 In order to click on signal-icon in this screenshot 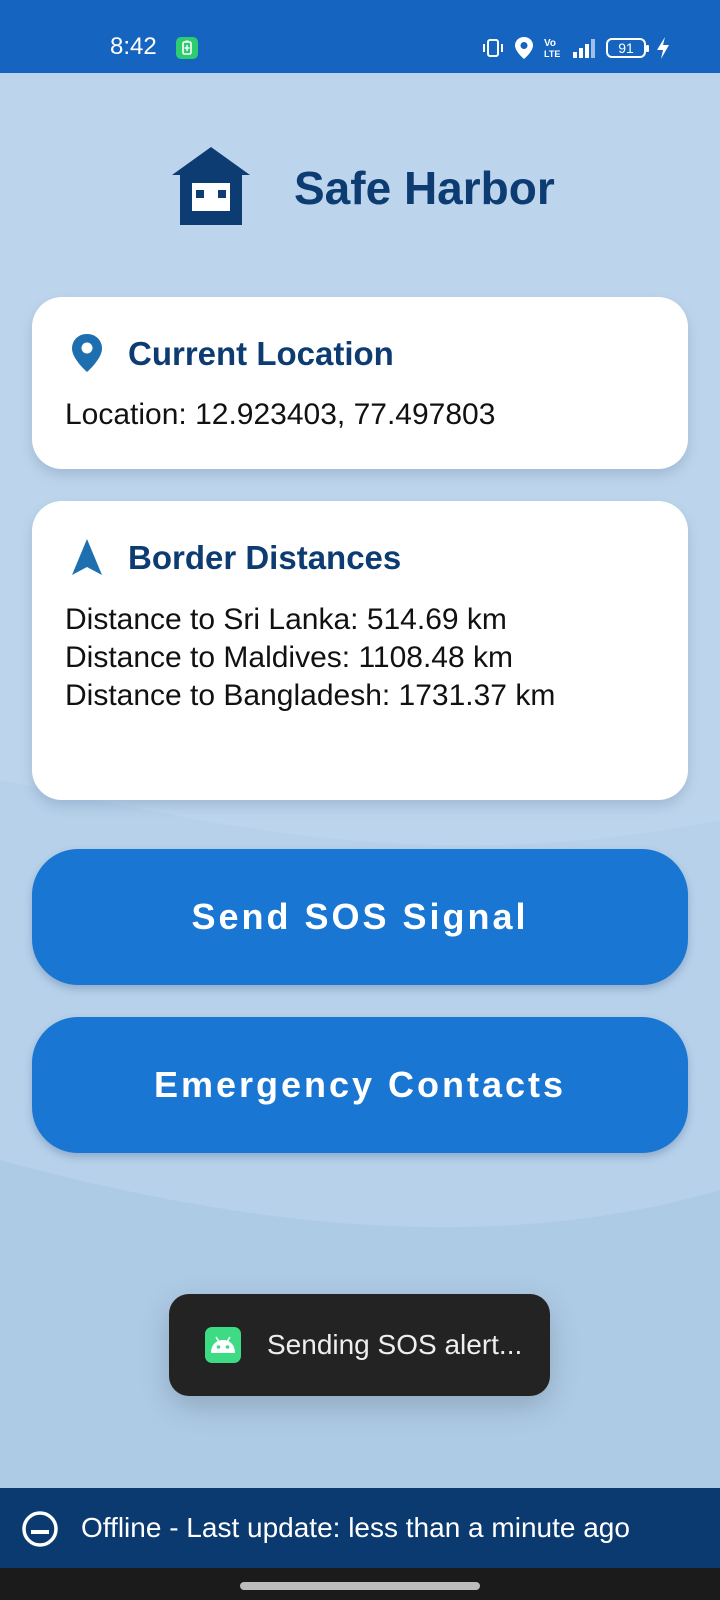, I will do `click(584, 48)`.